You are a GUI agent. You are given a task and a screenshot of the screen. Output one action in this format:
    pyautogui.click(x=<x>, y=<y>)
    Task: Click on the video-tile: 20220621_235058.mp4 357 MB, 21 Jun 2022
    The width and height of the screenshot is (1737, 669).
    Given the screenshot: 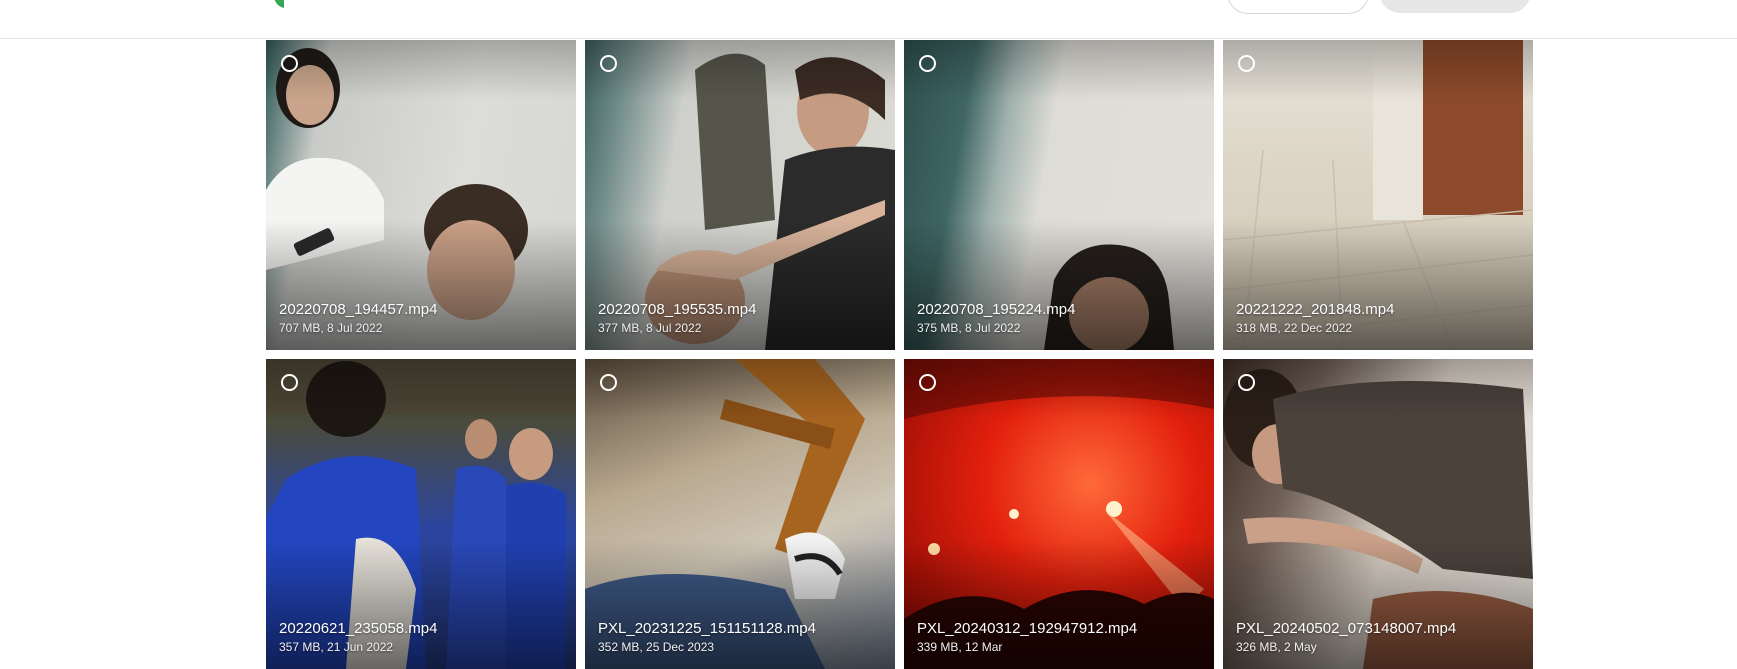 What is the action you would take?
    pyautogui.click(x=421, y=514)
    